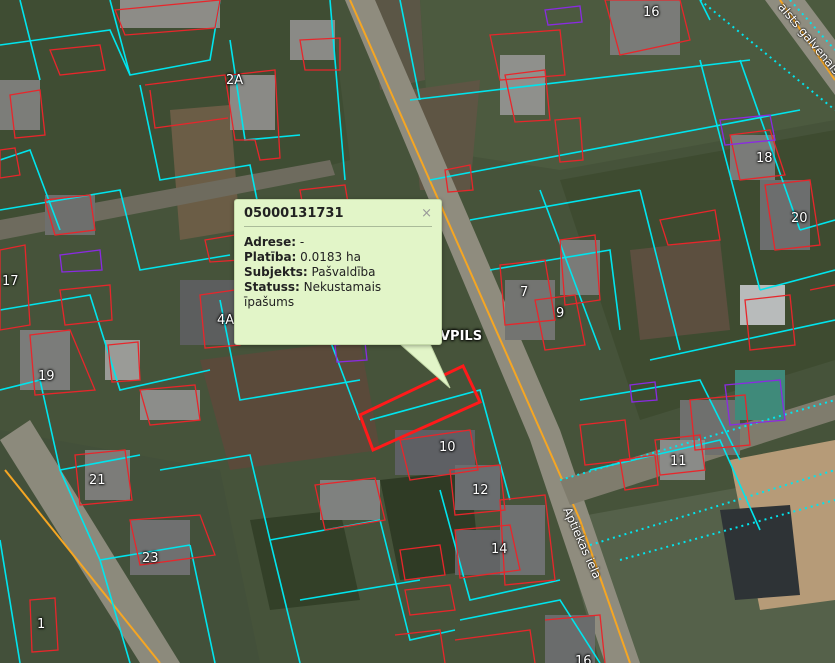  I want to click on house-number: 4A, so click(226, 320).